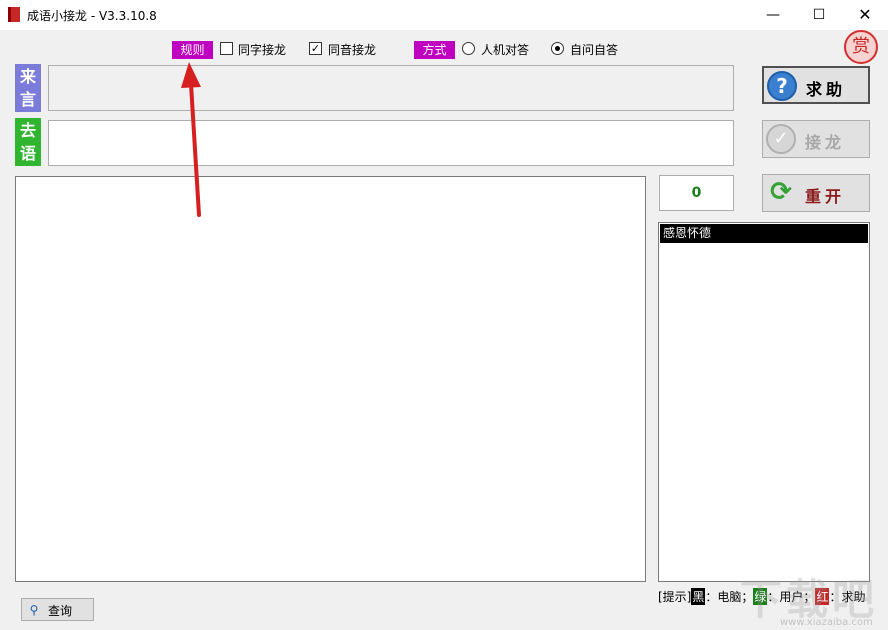  What do you see at coordinates (781, 193) in the screenshot?
I see `refresh-icon: ⟳` at bounding box center [781, 193].